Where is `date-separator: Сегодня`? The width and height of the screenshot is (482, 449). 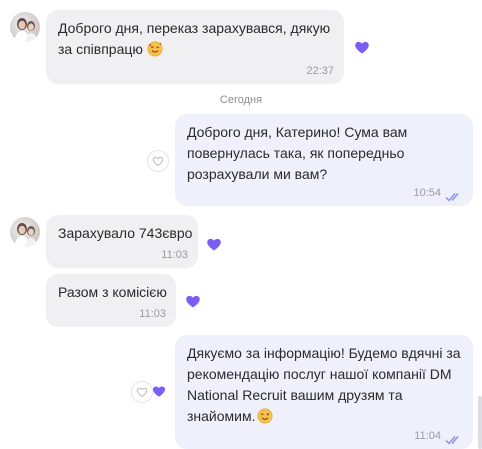
date-separator: Сегодня is located at coordinates (241, 100).